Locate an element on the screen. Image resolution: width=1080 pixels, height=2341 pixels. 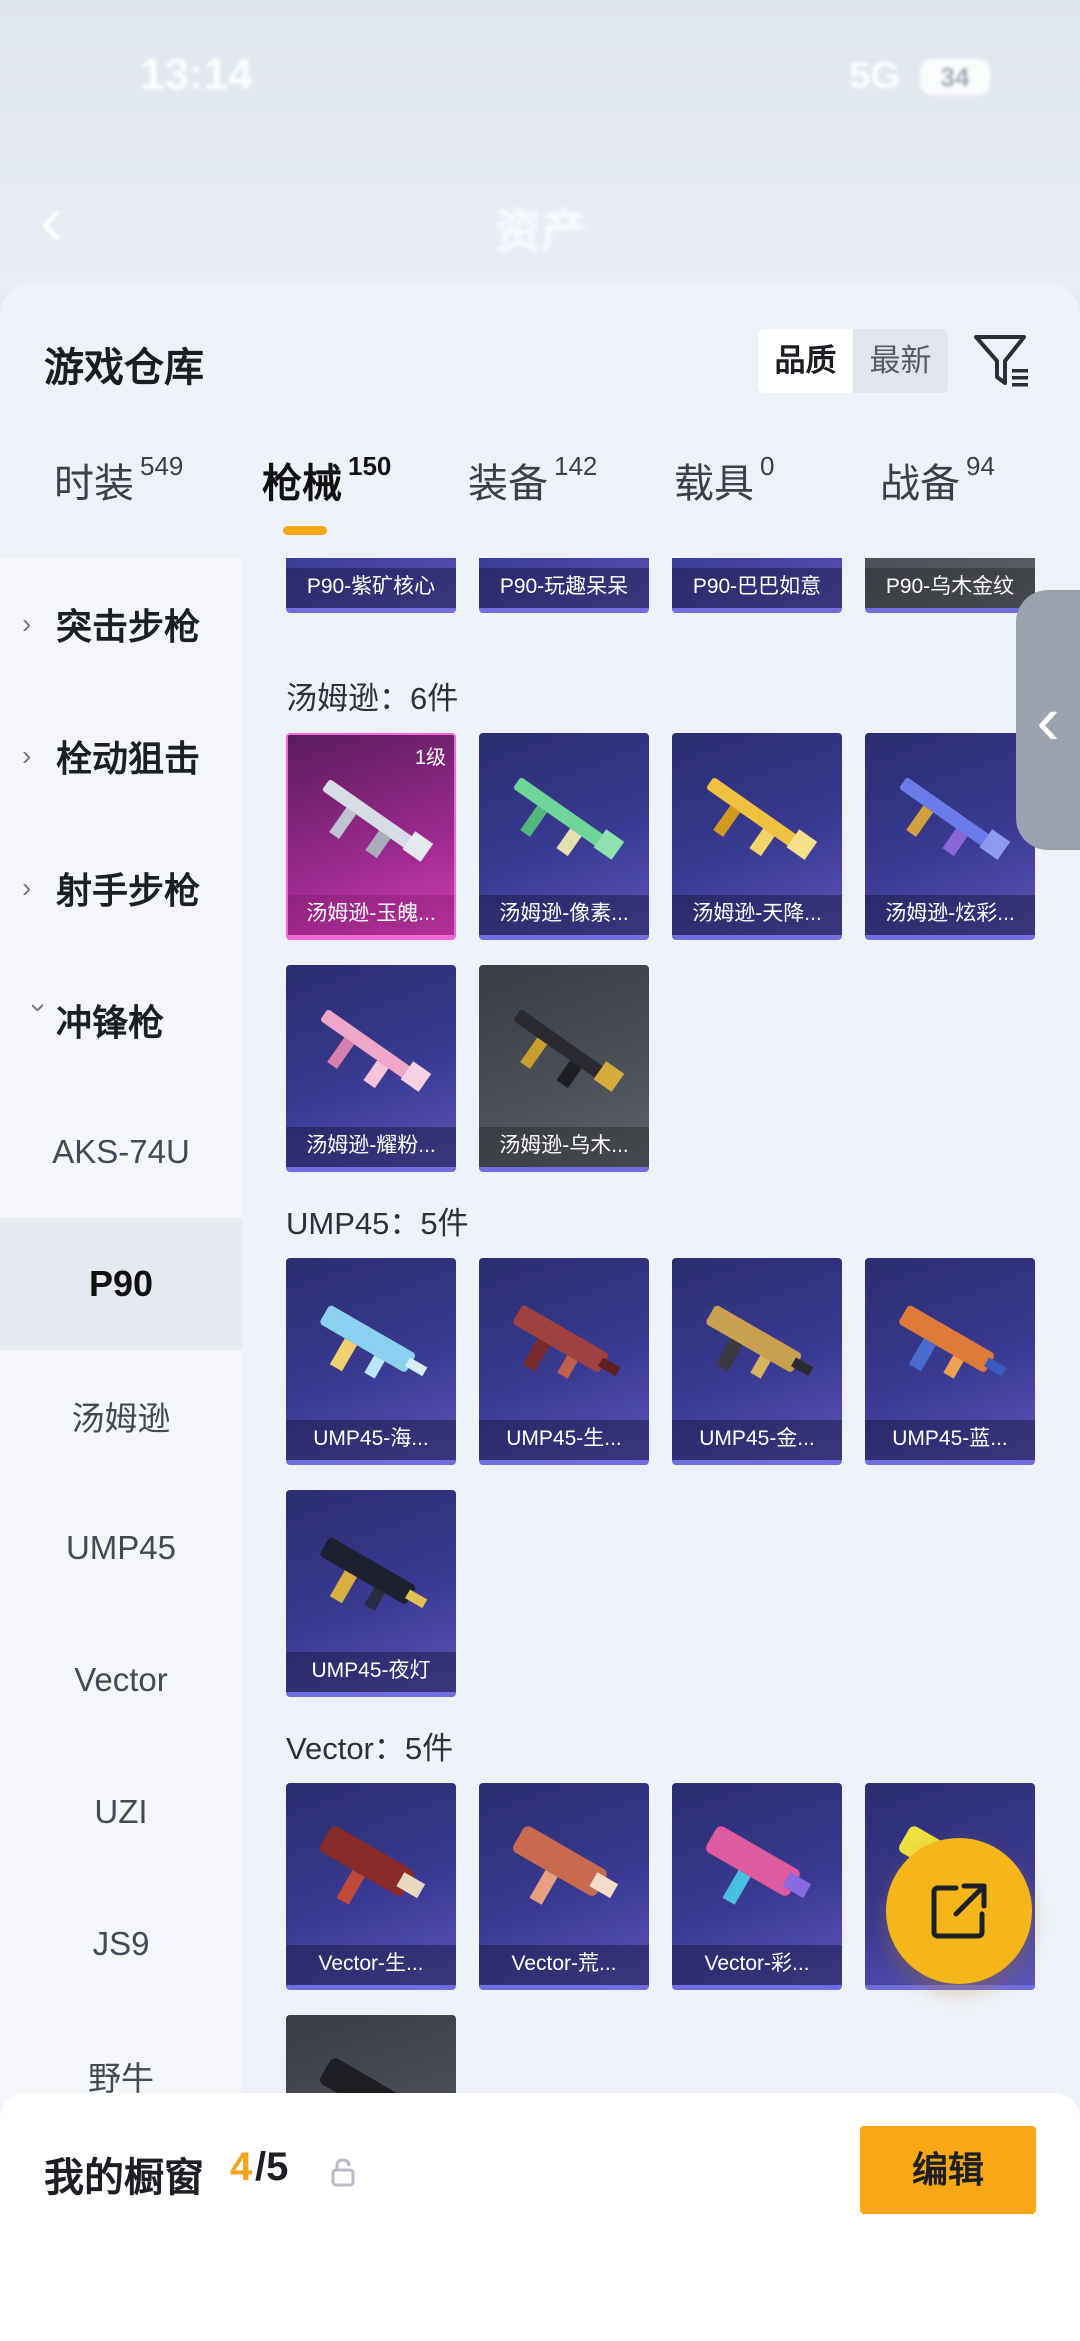
share-icon is located at coordinates (959, 1911).